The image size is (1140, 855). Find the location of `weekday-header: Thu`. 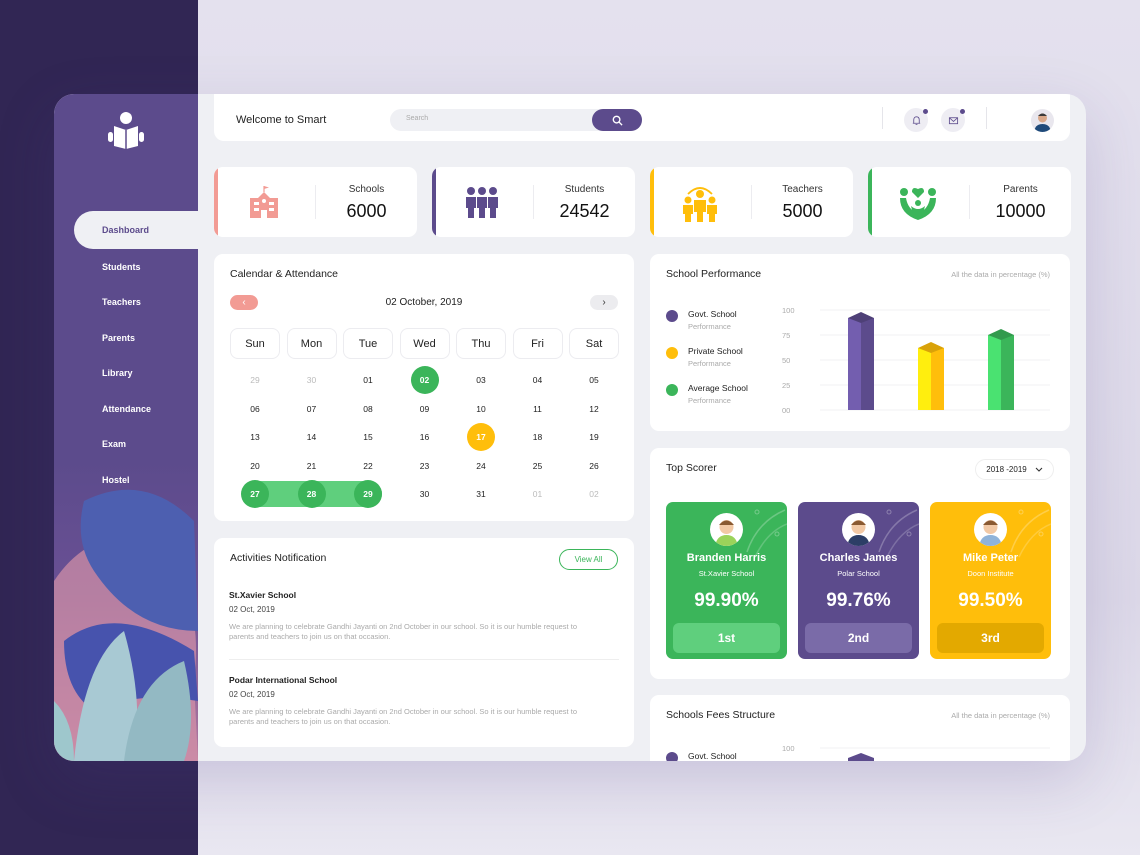

weekday-header: Thu is located at coordinates (481, 343).